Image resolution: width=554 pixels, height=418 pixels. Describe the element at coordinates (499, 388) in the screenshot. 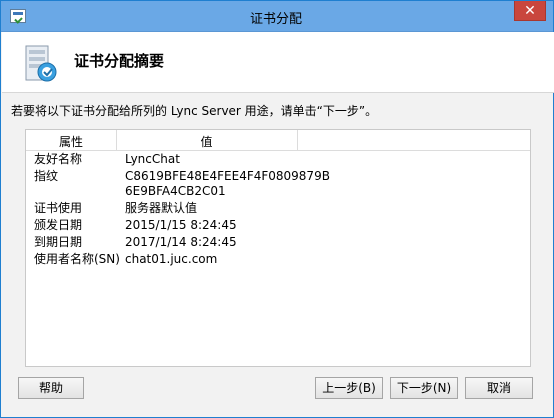

I see `cancel-button: 取消` at that location.